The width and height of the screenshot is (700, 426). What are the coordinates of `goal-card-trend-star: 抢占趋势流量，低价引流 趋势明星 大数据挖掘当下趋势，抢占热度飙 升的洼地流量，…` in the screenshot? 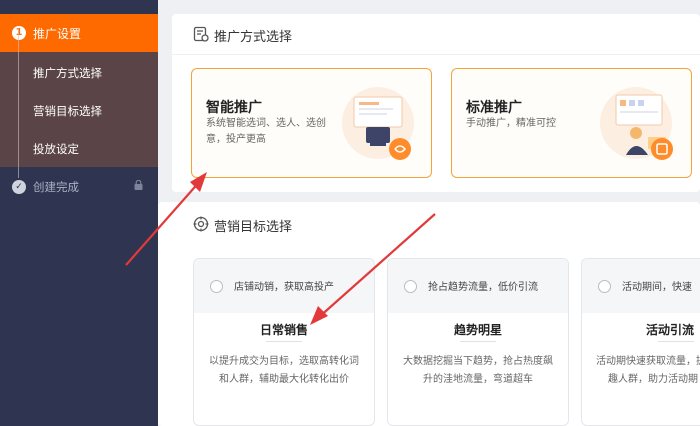 It's located at (478, 342).